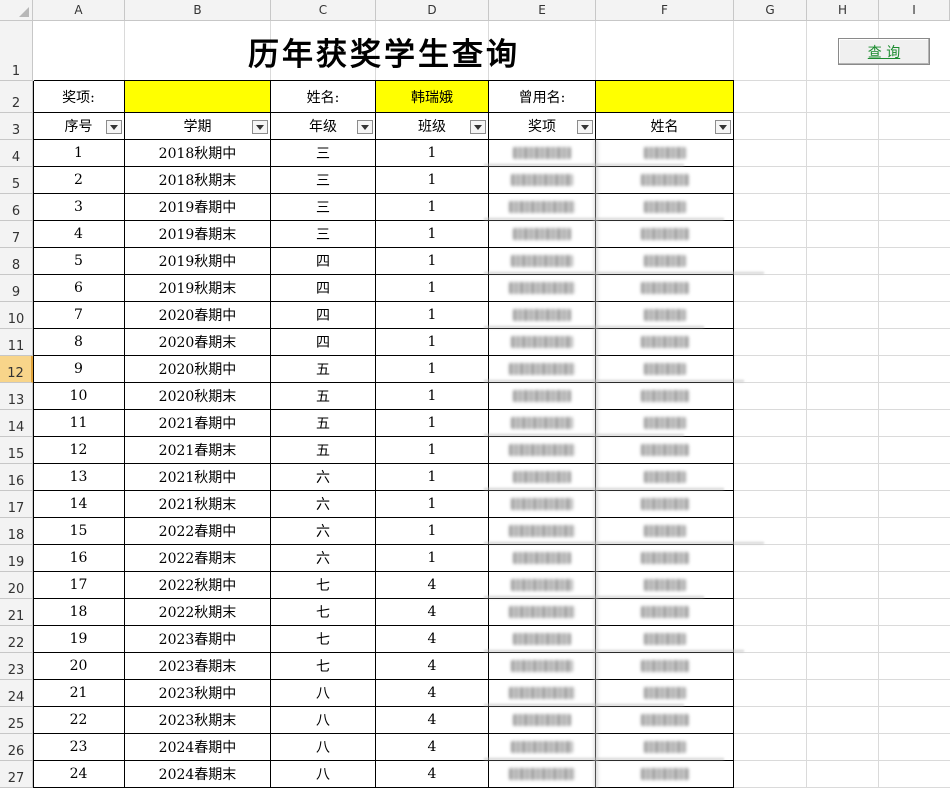 The height and width of the screenshot is (788, 950). What do you see at coordinates (16, 288) in the screenshot?
I see `row-header-9: 9` at bounding box center [16, 288].